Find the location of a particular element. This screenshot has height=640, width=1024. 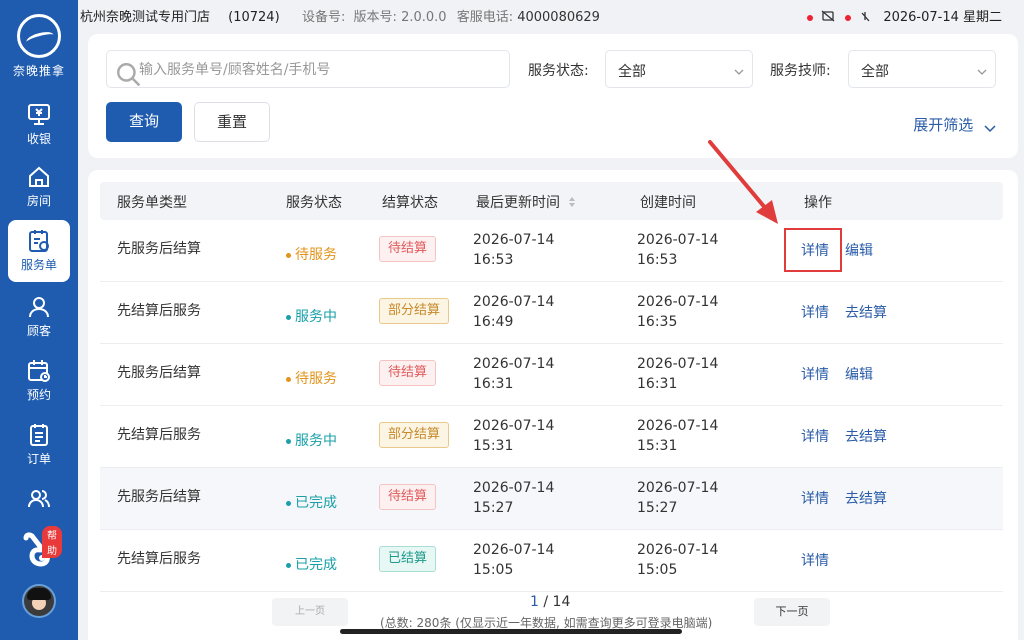

col-header-actions: 操作 is located at coordinates (818, 203).